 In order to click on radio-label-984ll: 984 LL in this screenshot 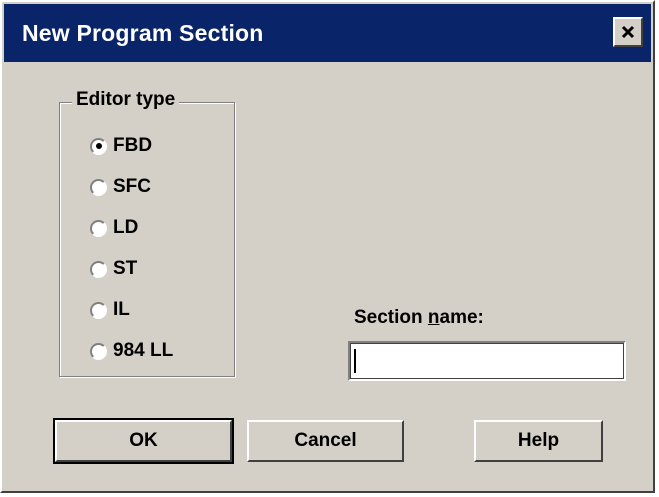, I will do `click(143, 350)`.